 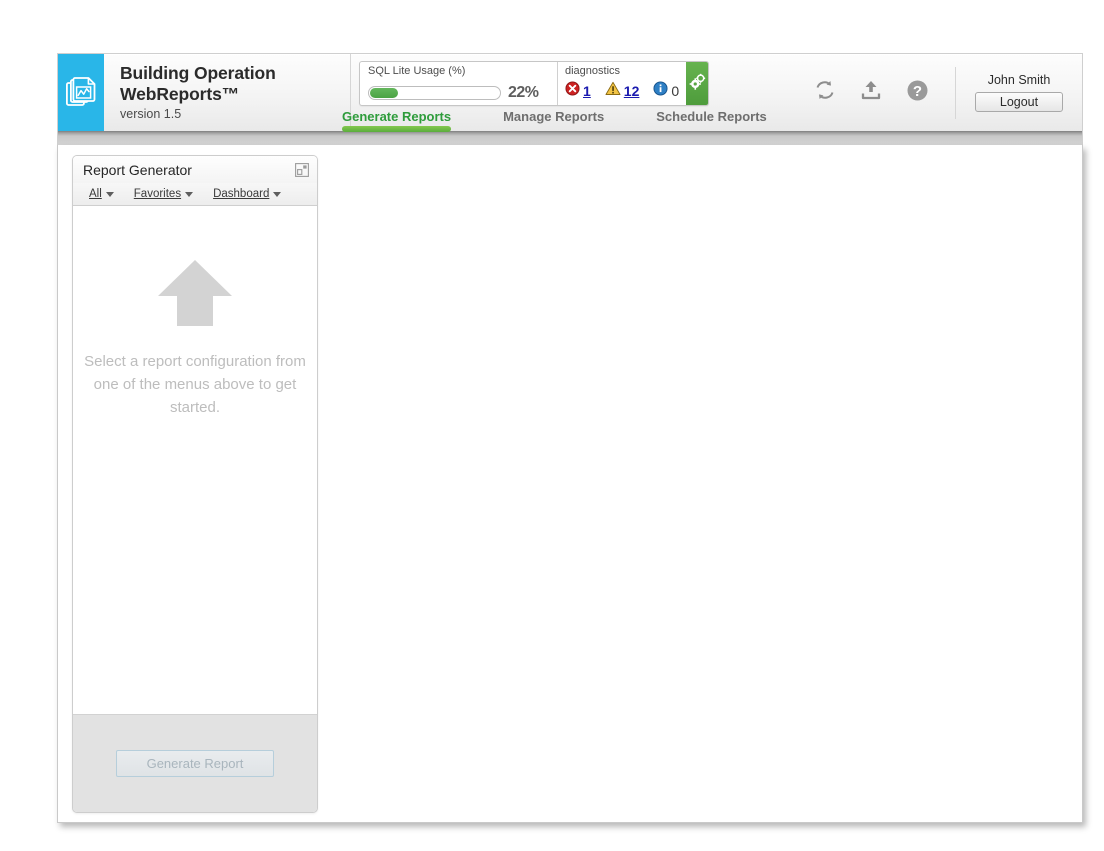 I want to click on user-block: John Smith Logout, so click(x=1019, y=92).